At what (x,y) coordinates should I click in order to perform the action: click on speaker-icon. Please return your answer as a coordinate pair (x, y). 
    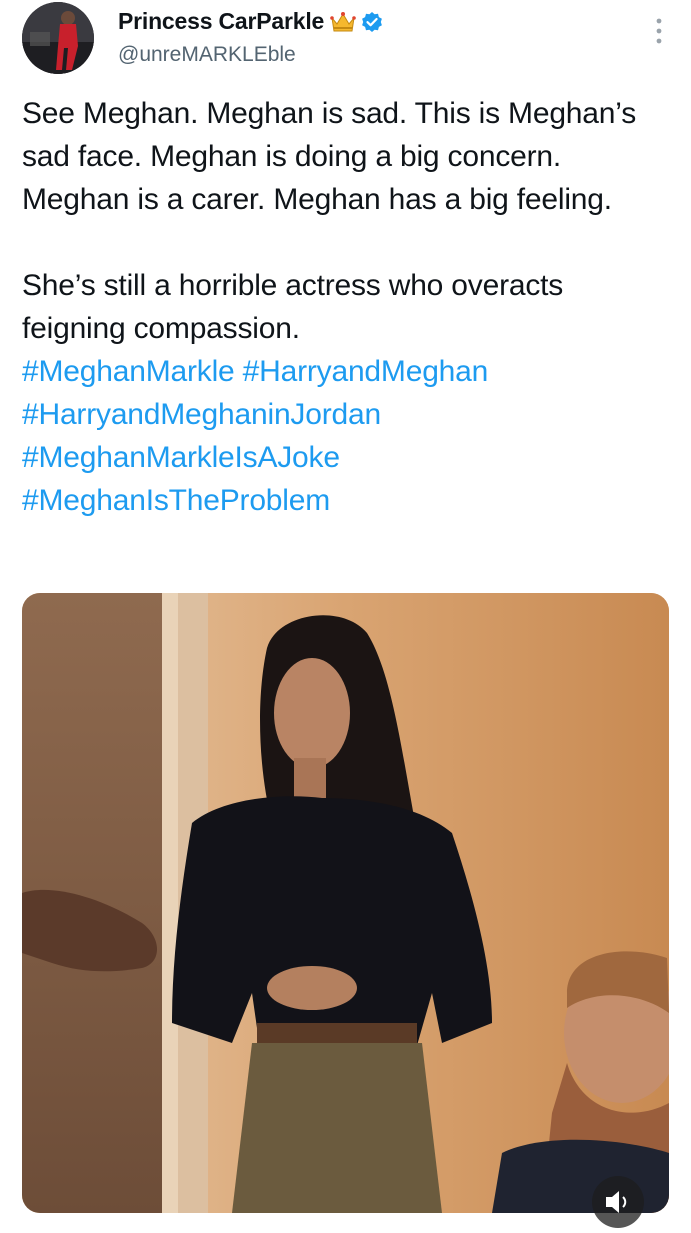
    Looking at the image, I should click on (618, 1202).